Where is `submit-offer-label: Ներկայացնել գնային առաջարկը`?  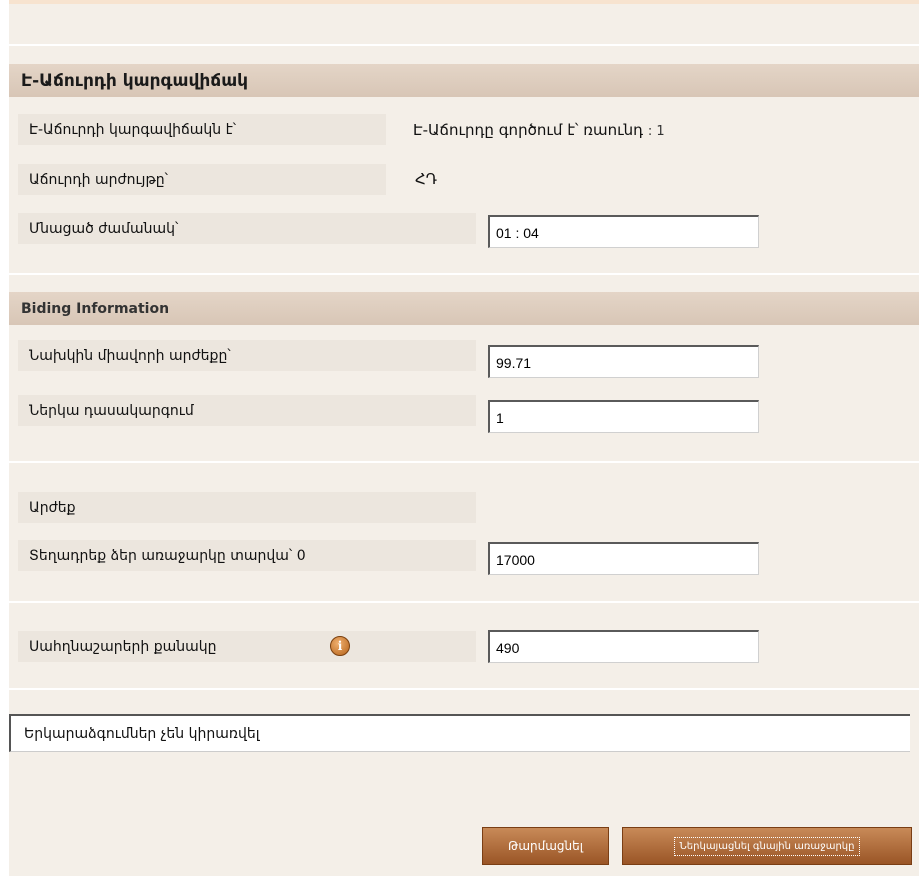
submit-offer-label: Ներկայացնել գնային առաջարկը is located at coordinates (767, 846).